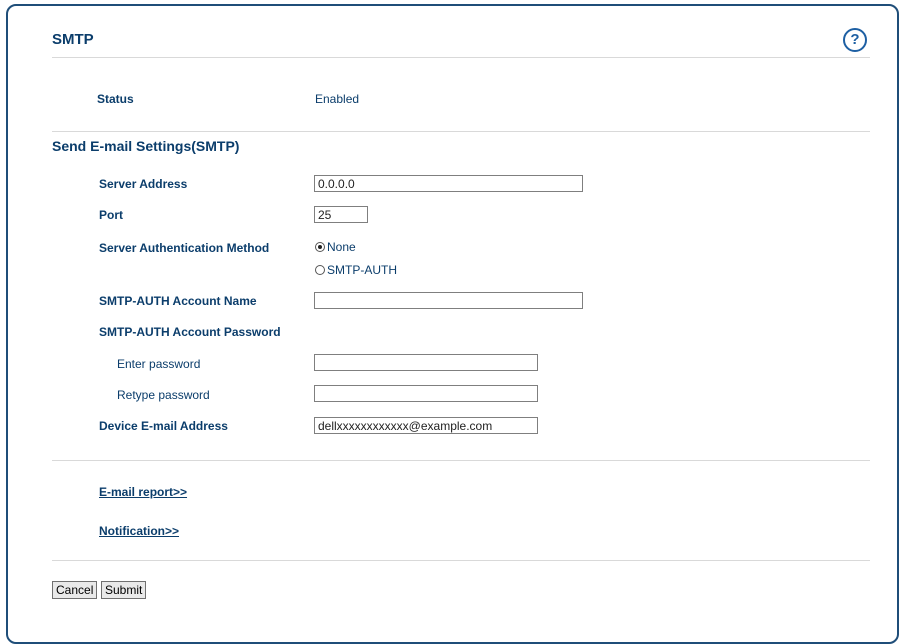 This screenshot has height=644, width=902. I want to click on enter-password-label: Enter password, so click(159, 364).